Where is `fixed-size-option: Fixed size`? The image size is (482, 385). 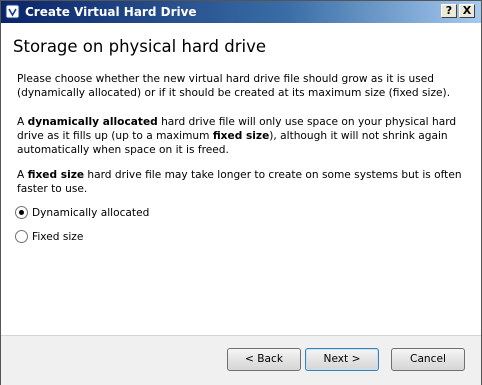 fixed-size-option: Fixed size is located at coordinates (49, 236).